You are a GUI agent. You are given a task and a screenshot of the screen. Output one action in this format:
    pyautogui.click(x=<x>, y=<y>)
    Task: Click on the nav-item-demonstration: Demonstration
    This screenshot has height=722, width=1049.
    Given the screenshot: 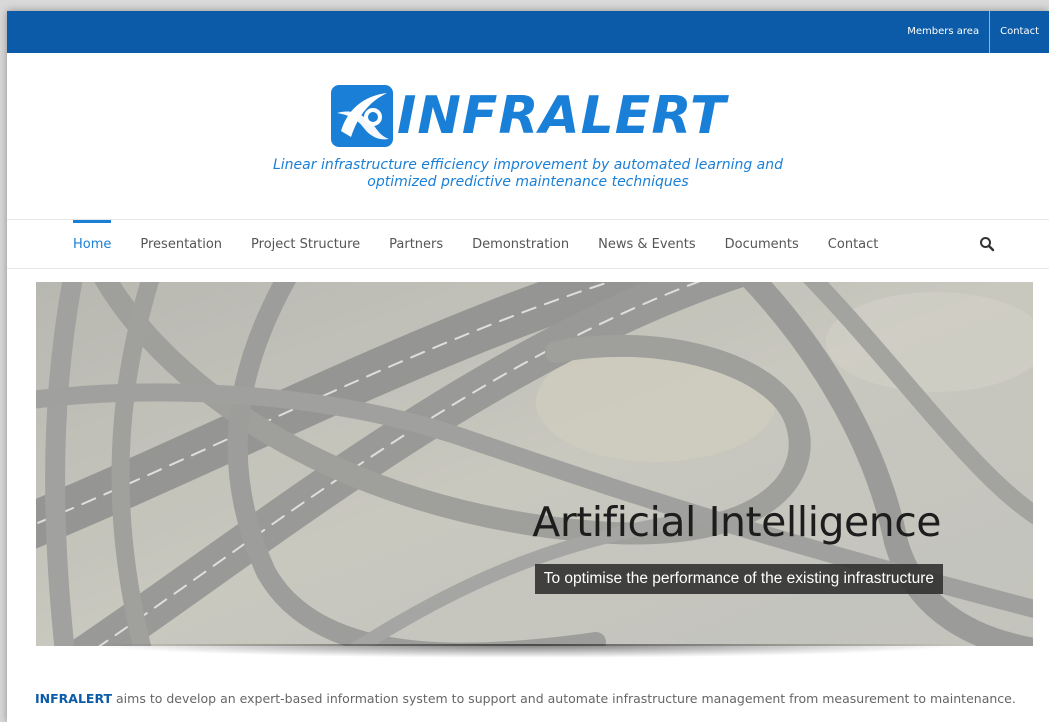 What is the action you would take?
    pyautogui.click(x=520, y=244)
    